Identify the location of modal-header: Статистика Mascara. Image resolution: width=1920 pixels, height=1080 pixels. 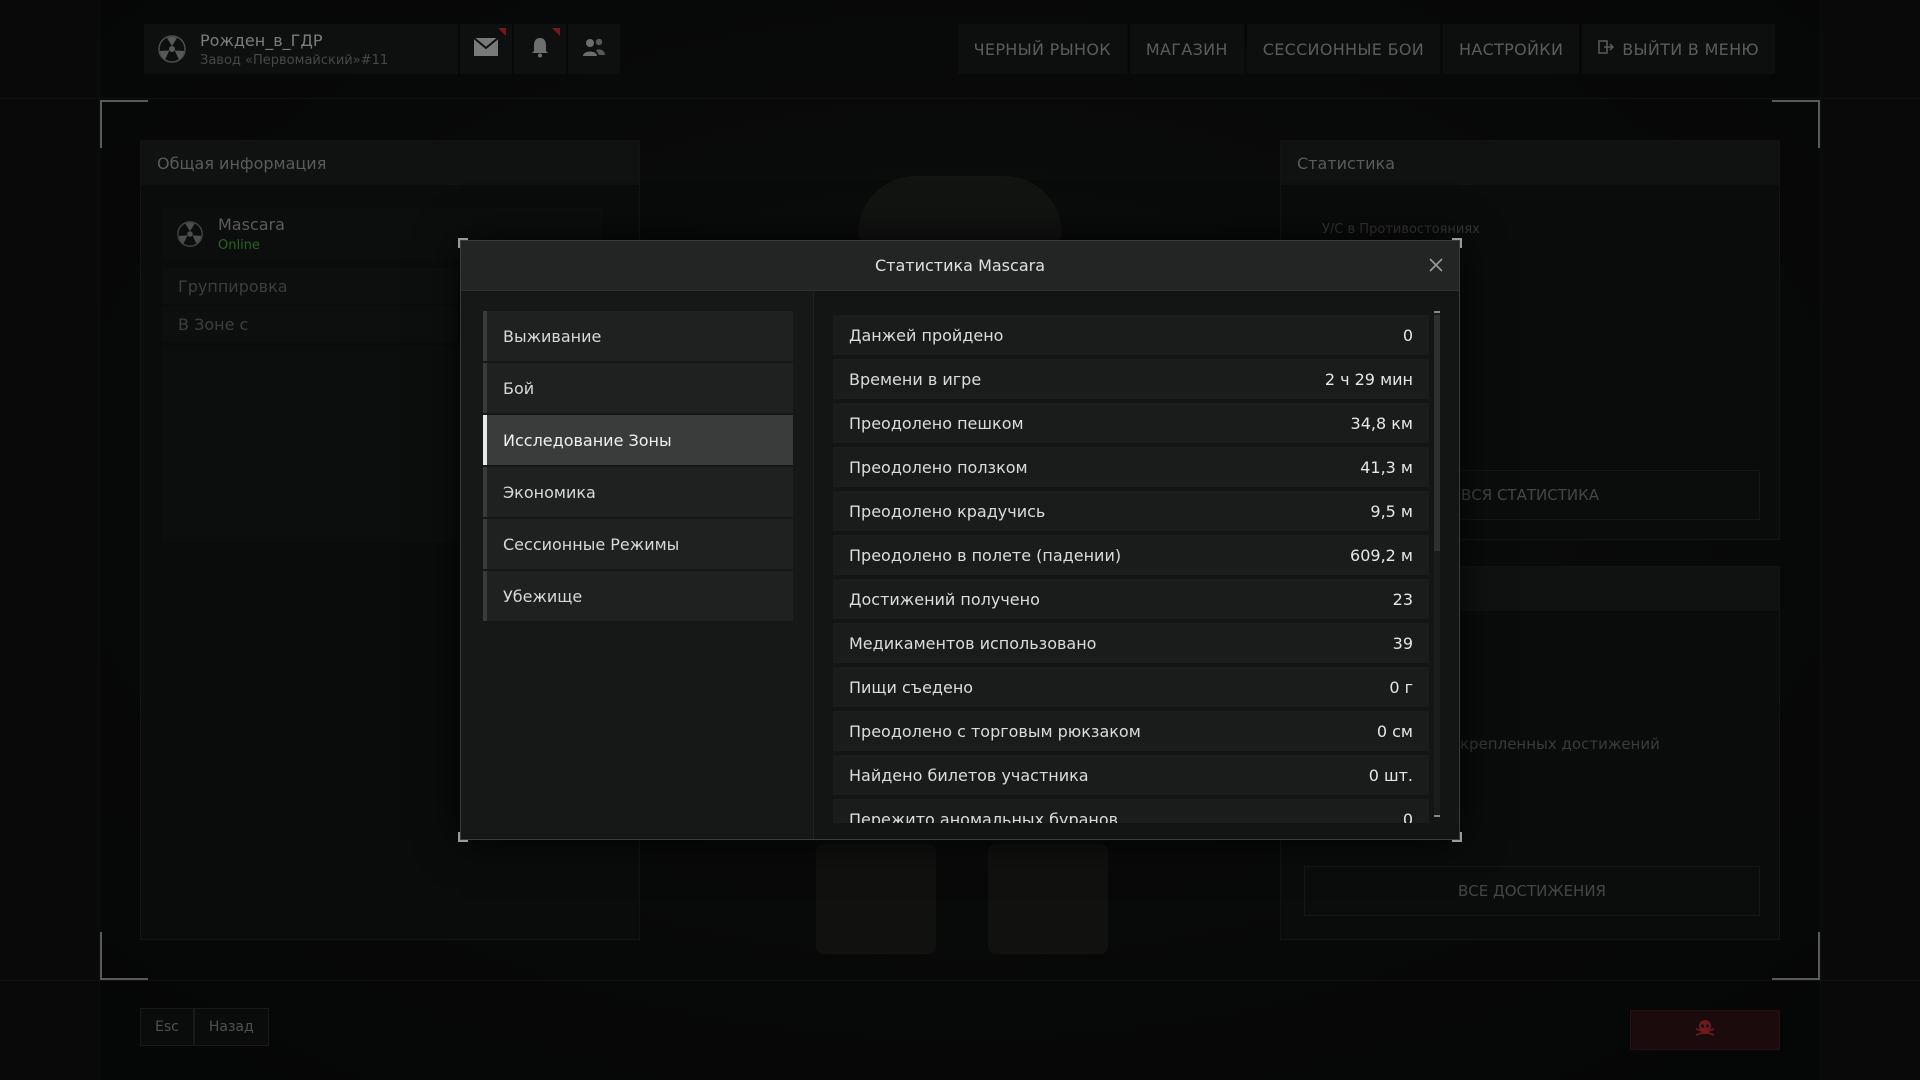
(960, 266).